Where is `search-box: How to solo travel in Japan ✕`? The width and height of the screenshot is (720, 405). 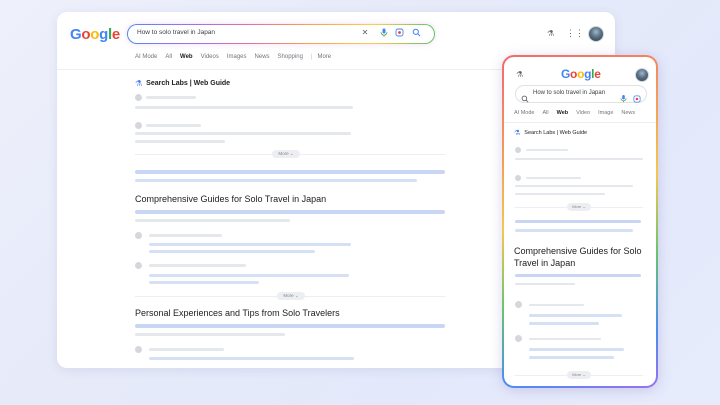
search-box: How to solo travel in Japan ✕ is located at coordinates (281, 34).